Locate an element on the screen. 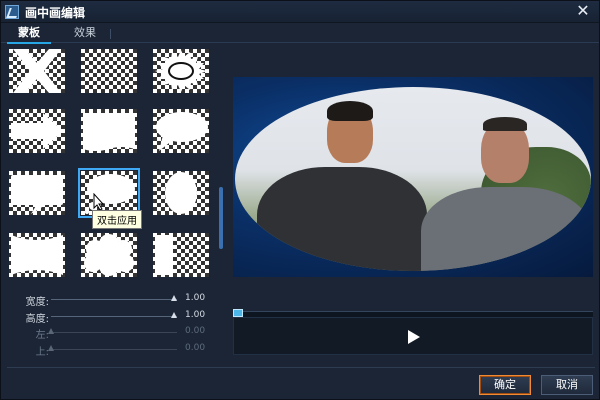 The height and width of the screenshot is (400, 600). height-slider-row: 高度: 1.00 is located at coordinates (116, 317).